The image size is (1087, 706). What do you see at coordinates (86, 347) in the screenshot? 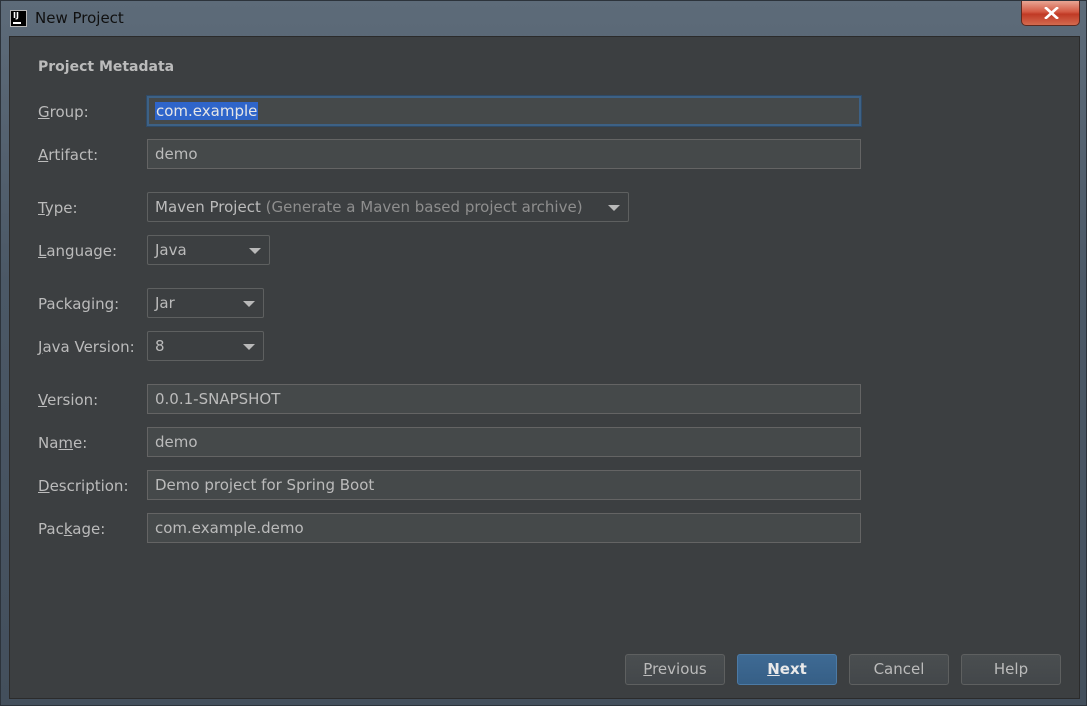
I see `java-version-label: Java Version:` at bounding box center [86, 347].